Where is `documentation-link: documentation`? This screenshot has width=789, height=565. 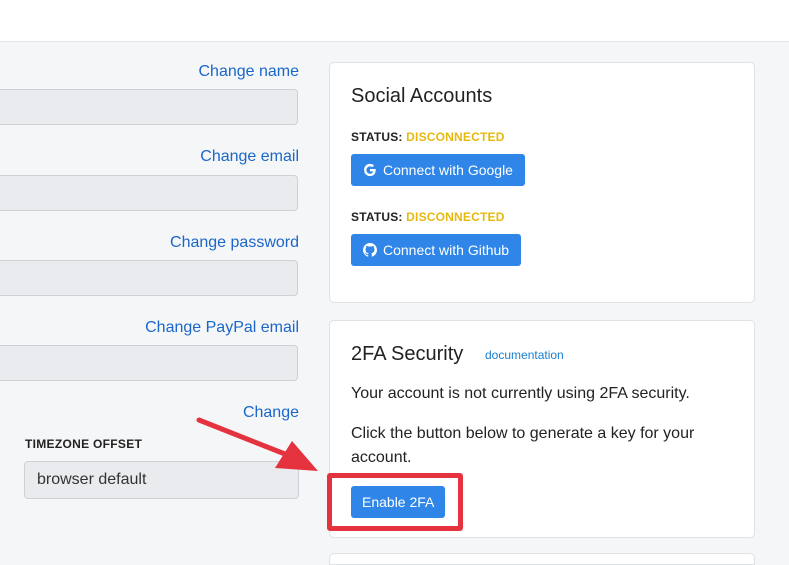
documentation-link: documentation is located at coordinates (524, 355).